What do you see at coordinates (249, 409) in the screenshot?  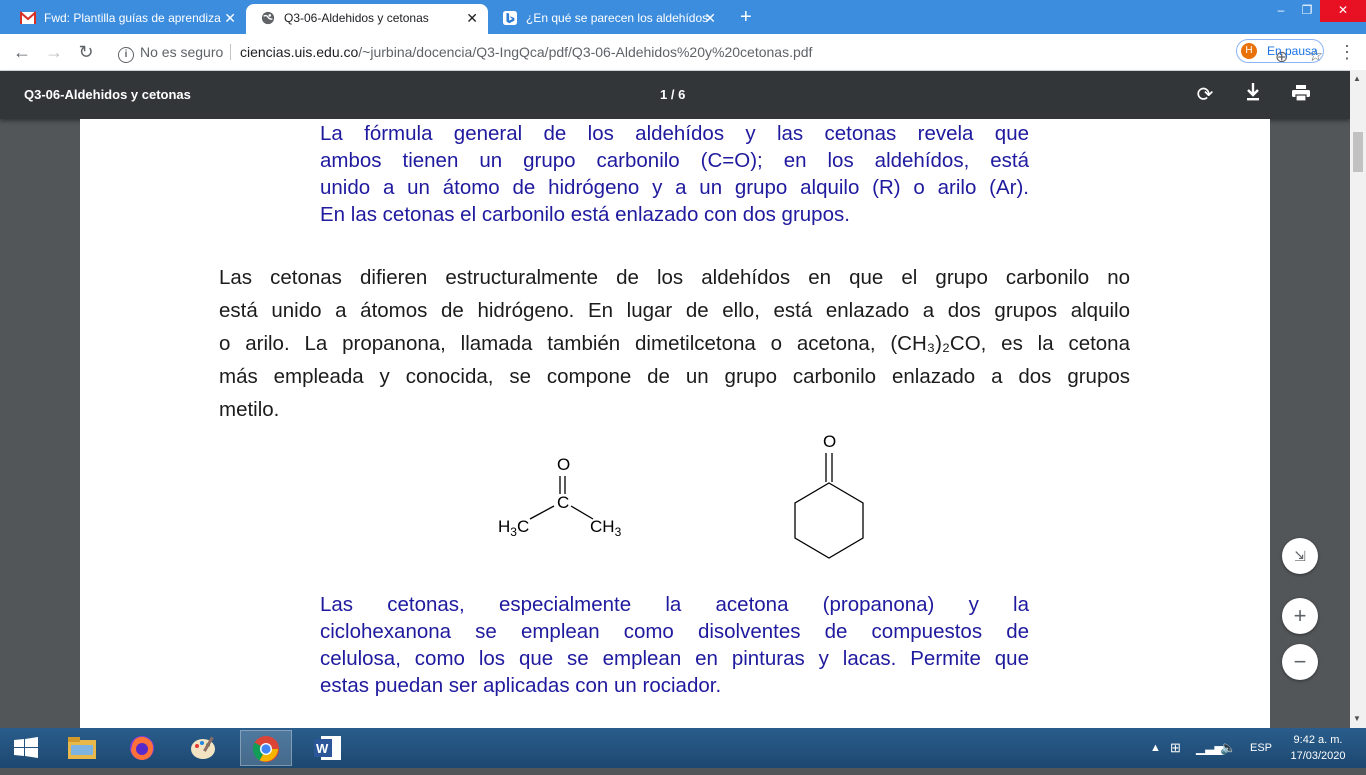 I see `text-line: metilo.` at bounding box center [249, 409].